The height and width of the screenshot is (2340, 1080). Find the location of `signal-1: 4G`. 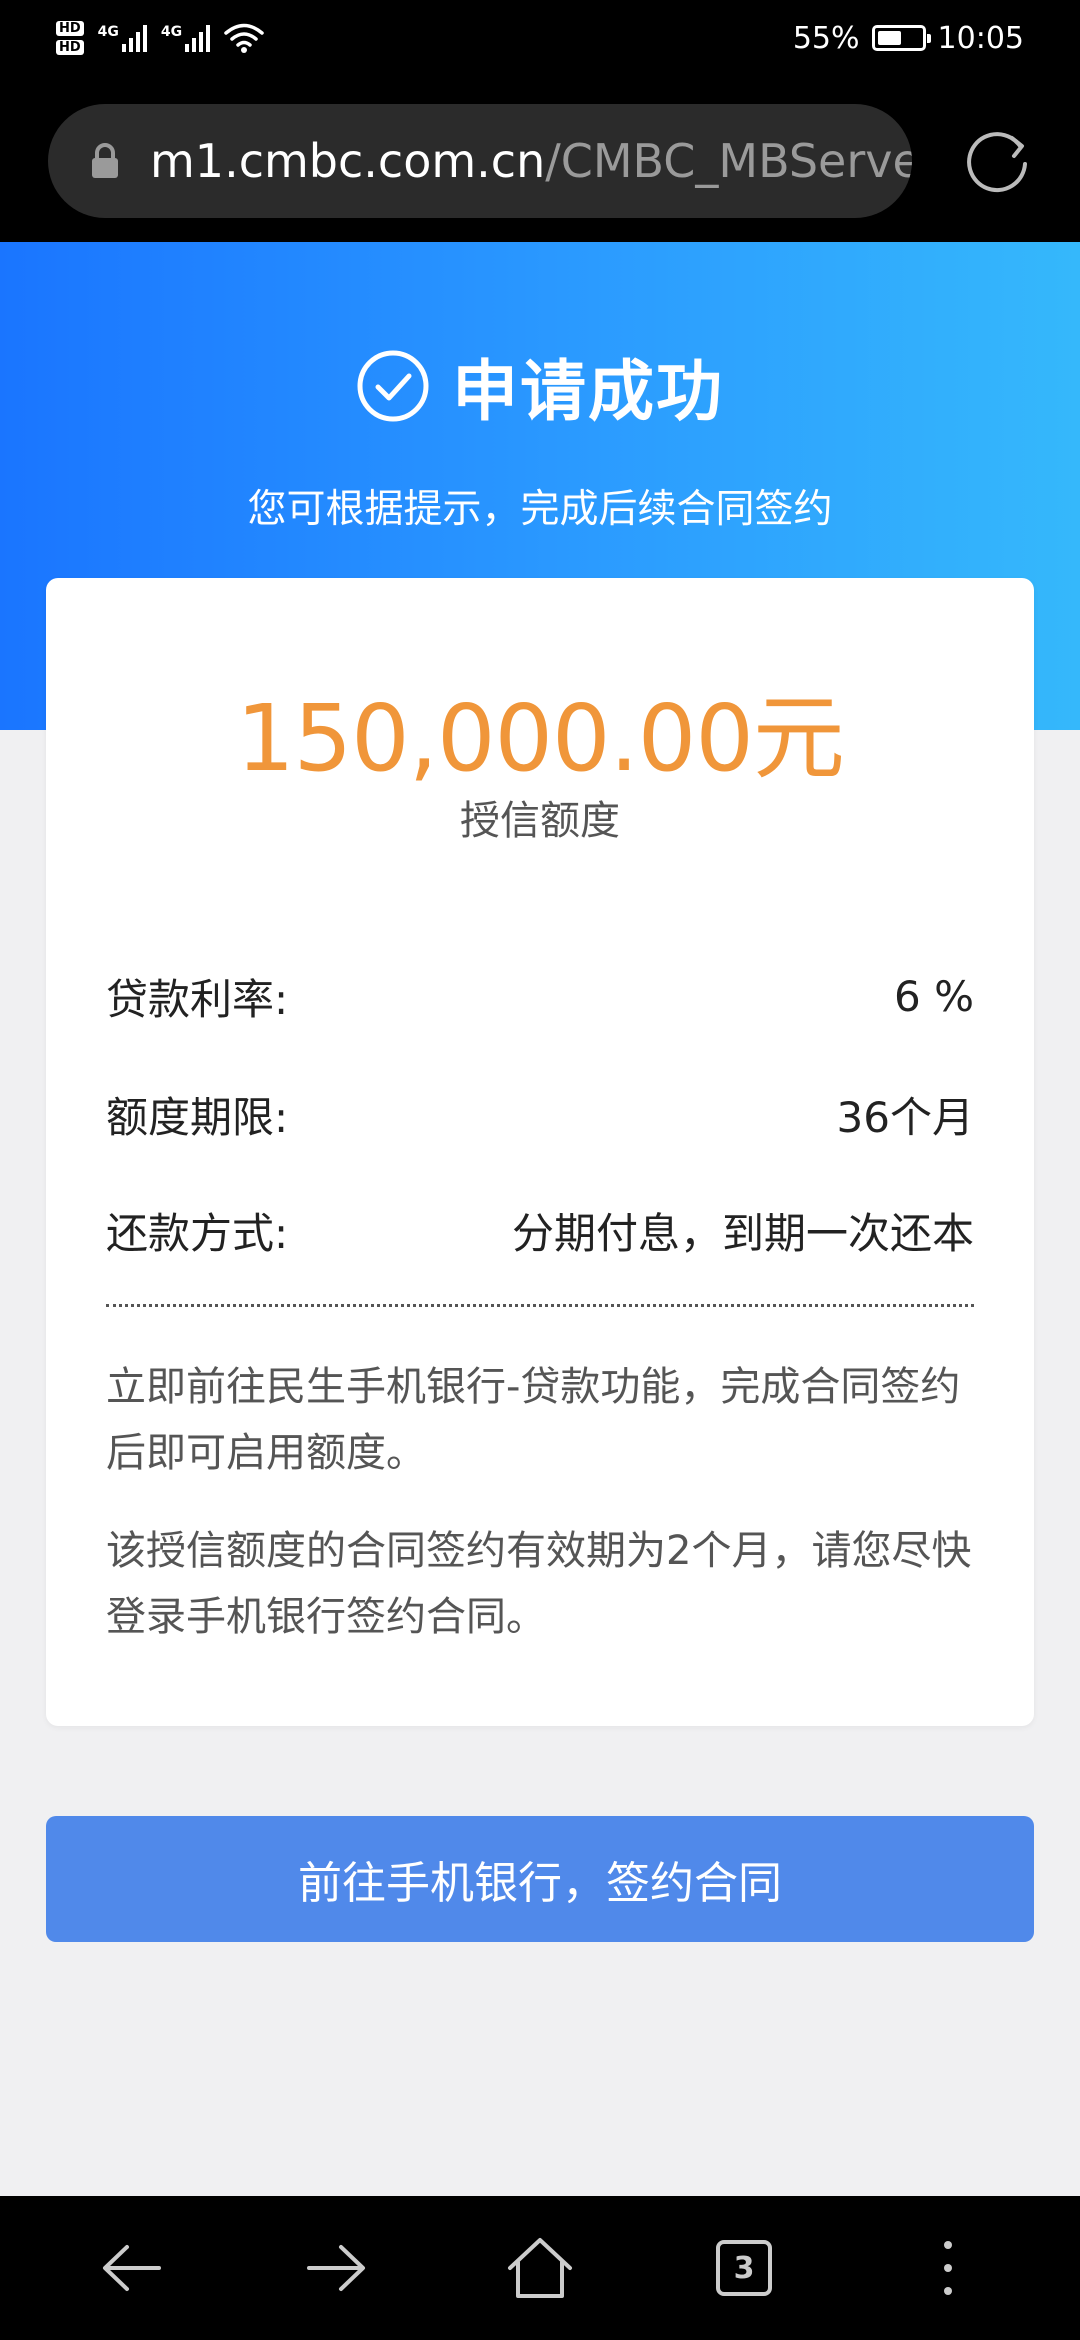

signal-1: 4G is located at coordinates (122, 38).